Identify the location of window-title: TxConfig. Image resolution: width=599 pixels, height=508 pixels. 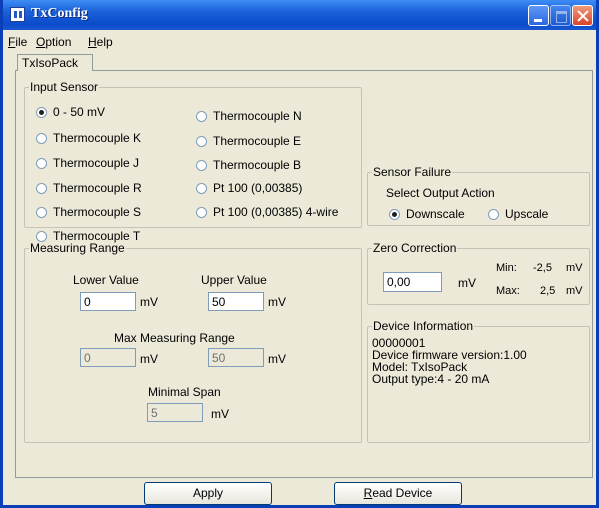
(59, 13).